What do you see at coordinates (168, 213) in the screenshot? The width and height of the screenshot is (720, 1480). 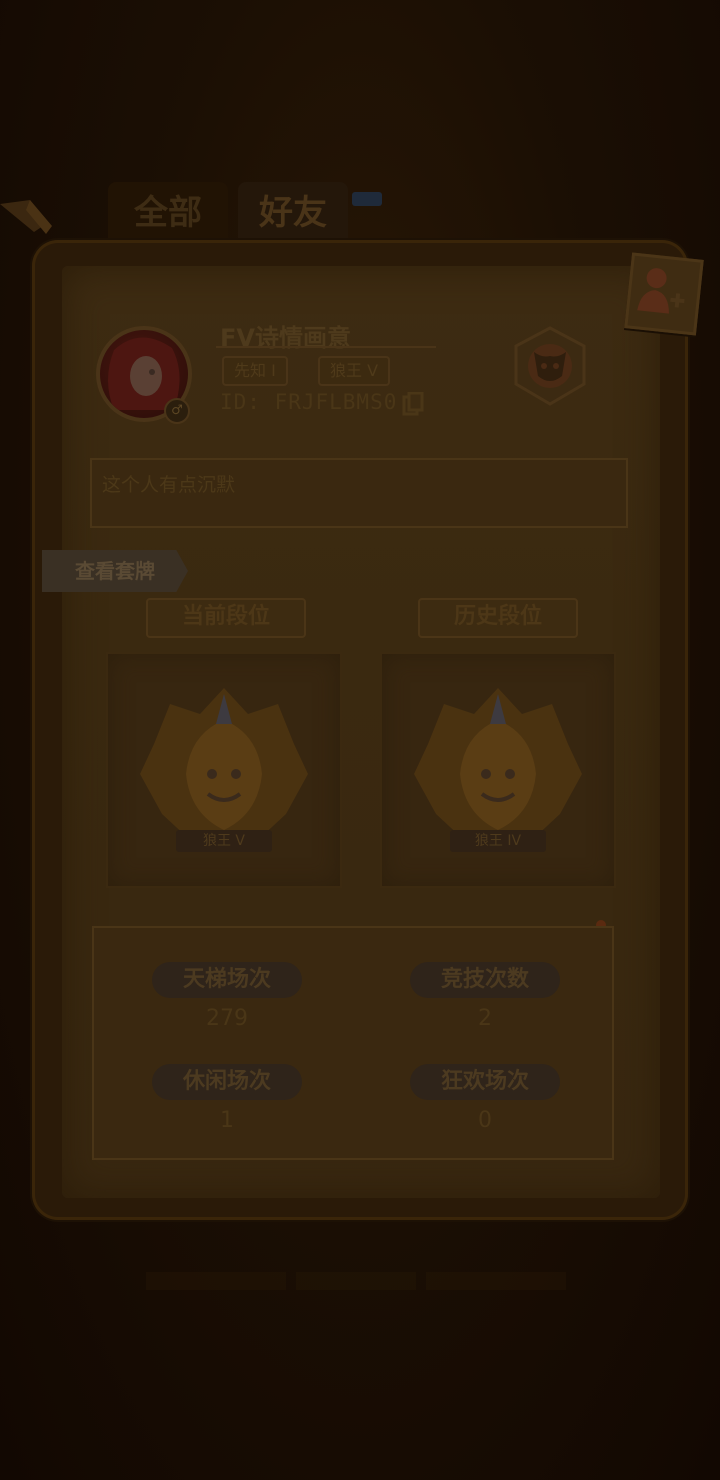 I see `tab-all: 全部` at bounding box center [168, 213].